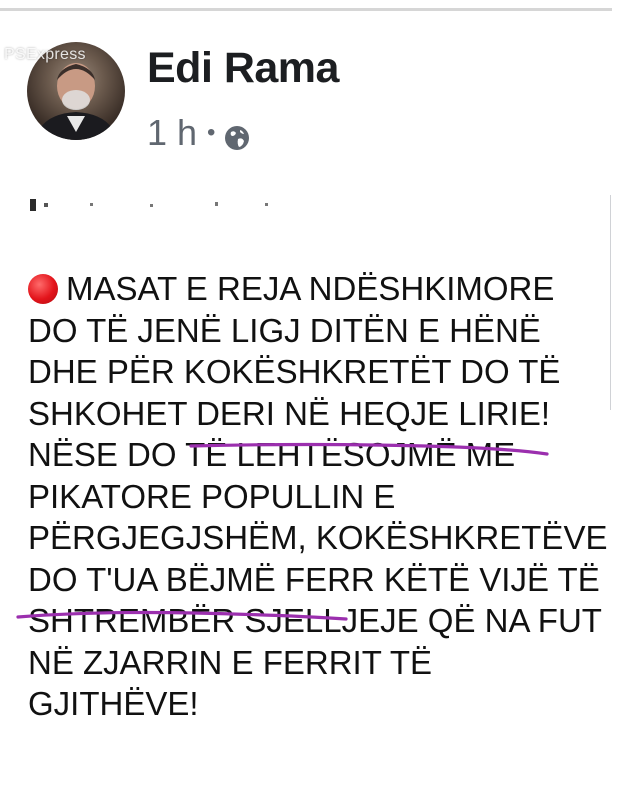  Describe the element at coordinates (310, 288) in the screenshot. I see `post-text: MASAT E REJA NDËSHKIMORE` at that location.